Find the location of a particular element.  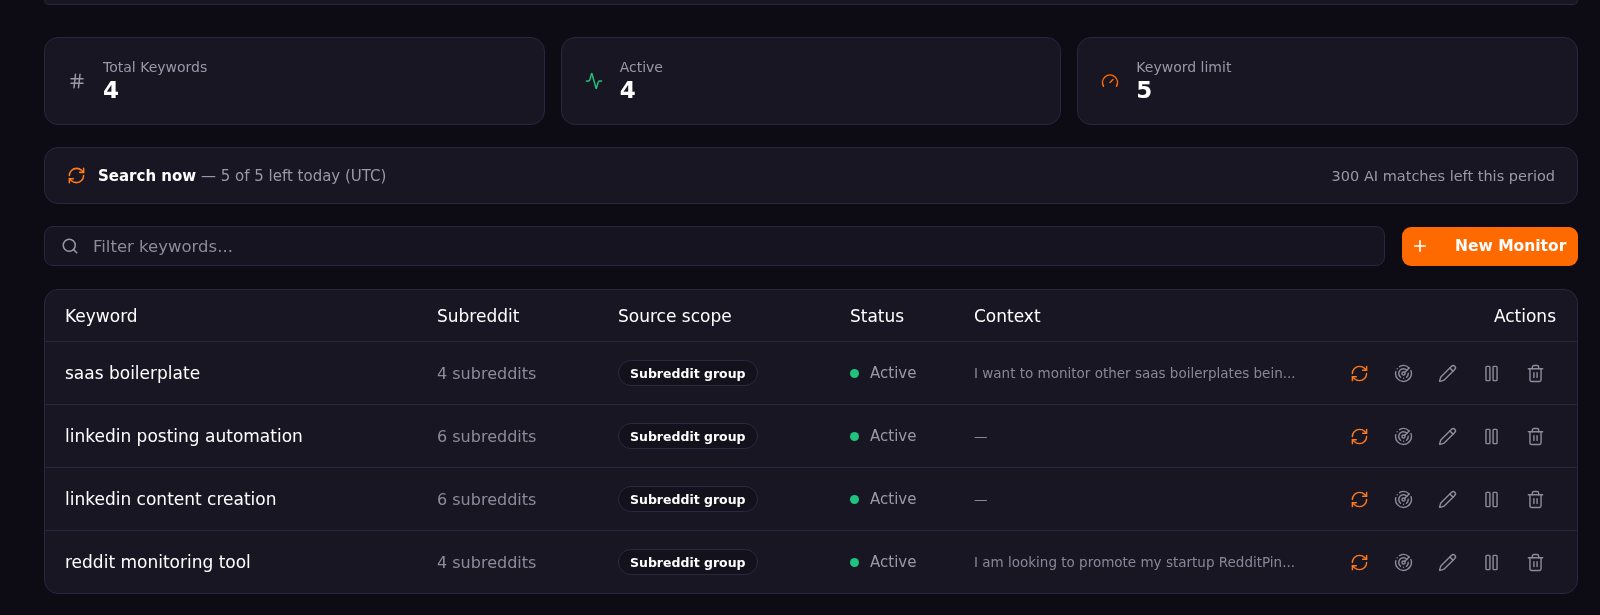

keyword-cell: reddit monitoring tool is located at coordinates (158, 562).